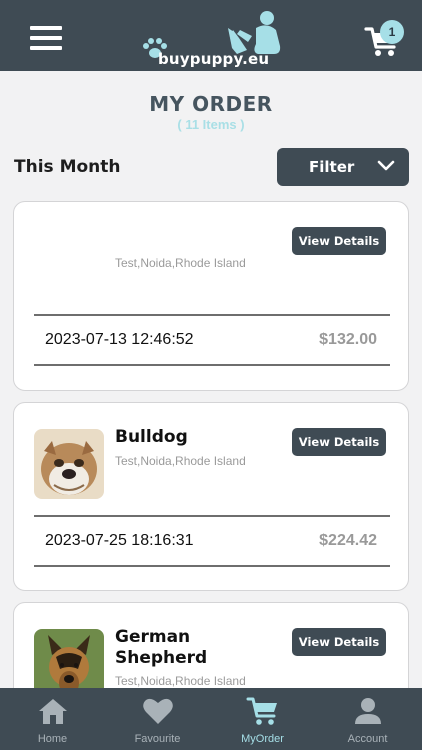 This screenshot has height=750, width=422. What do you see at coordinates (211, 124) in the screenshot?
I see `item-count: ( 11 Items )` at bounding box center [211, 124].